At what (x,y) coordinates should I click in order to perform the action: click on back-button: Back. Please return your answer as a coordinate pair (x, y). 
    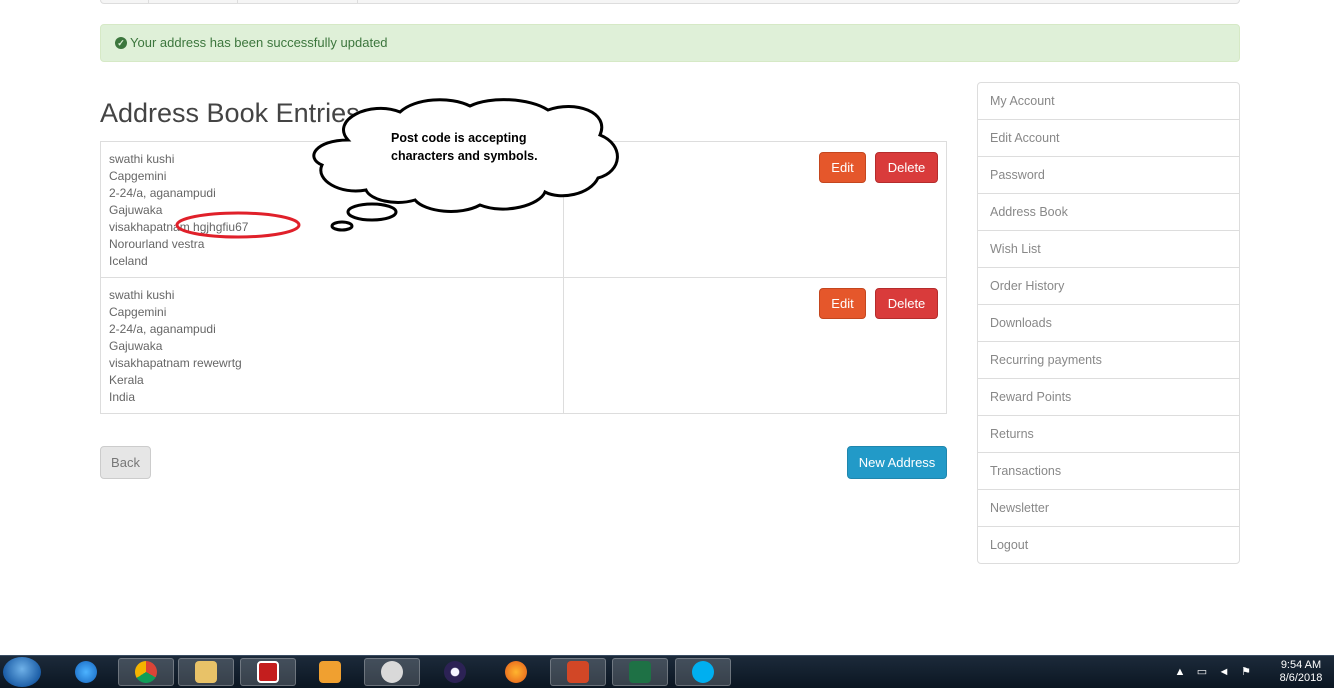
    Looking at the image, I should click on (125, 462).